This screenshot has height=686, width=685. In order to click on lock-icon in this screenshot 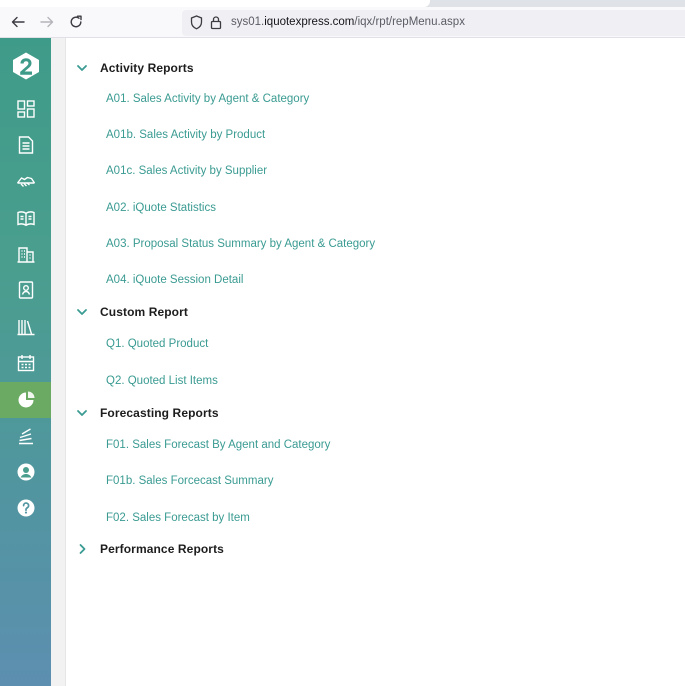, I will do `click(216, 22)`.